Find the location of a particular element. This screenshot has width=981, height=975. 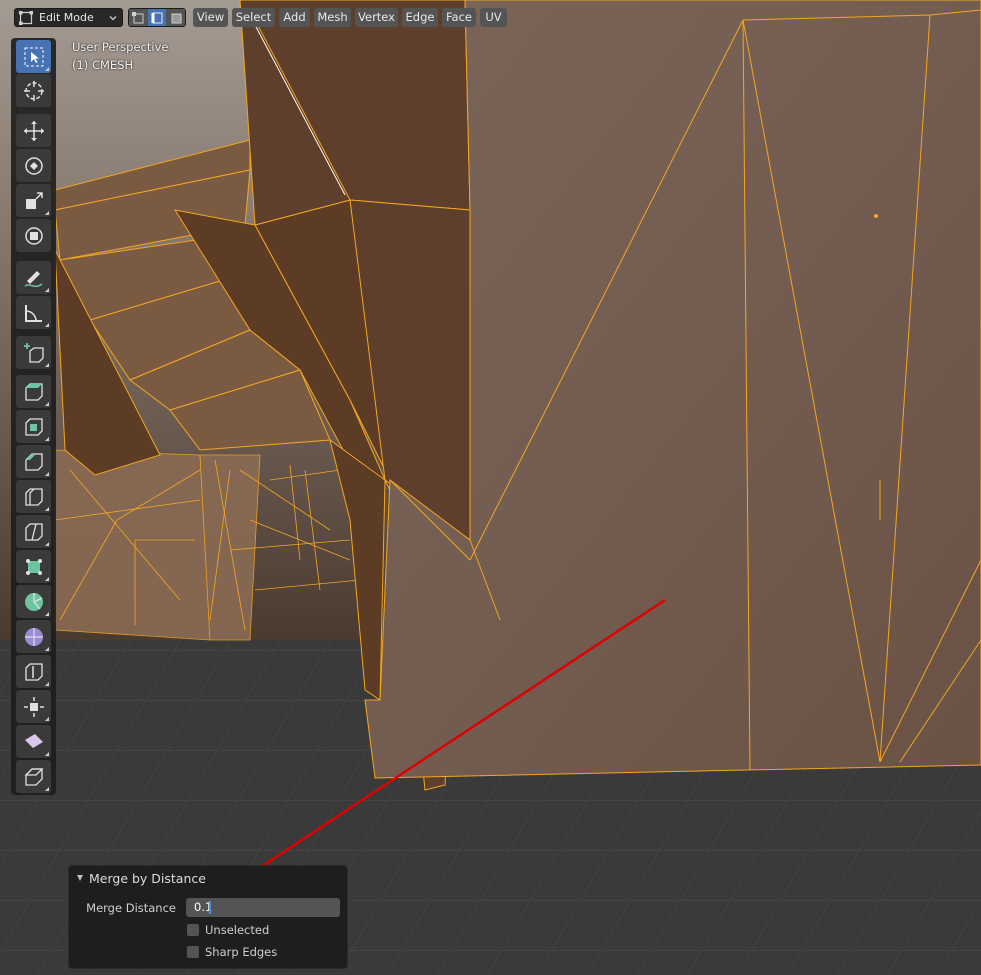

tool-loop-cut is located at coordinates (33, 496).